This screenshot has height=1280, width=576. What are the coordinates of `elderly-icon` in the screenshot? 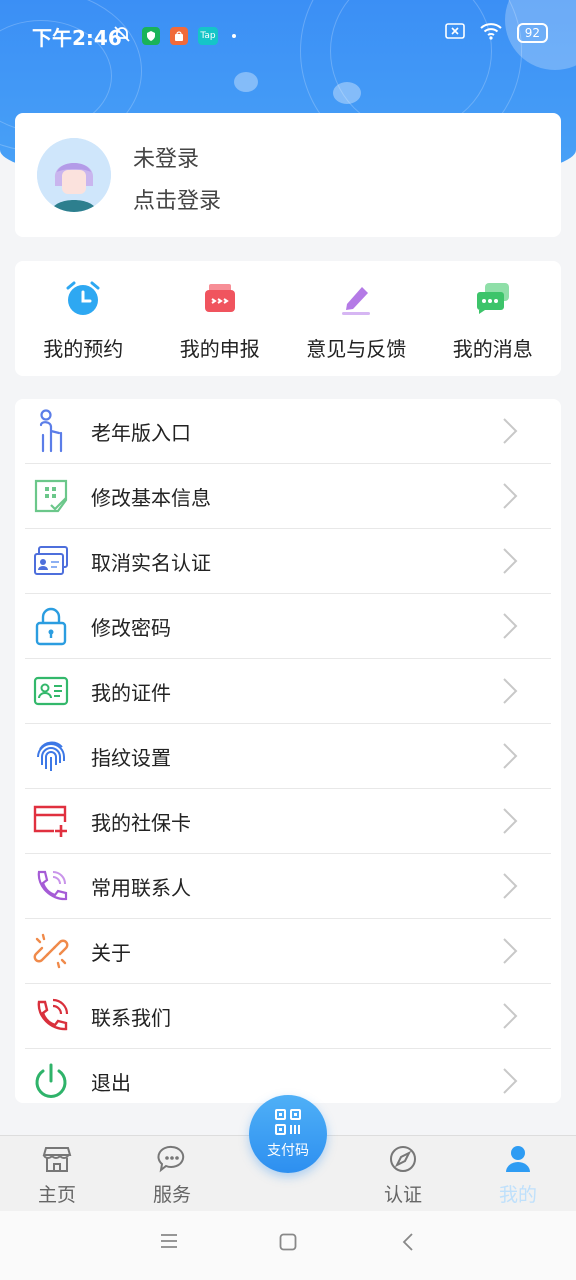 It's located at (51, 431).